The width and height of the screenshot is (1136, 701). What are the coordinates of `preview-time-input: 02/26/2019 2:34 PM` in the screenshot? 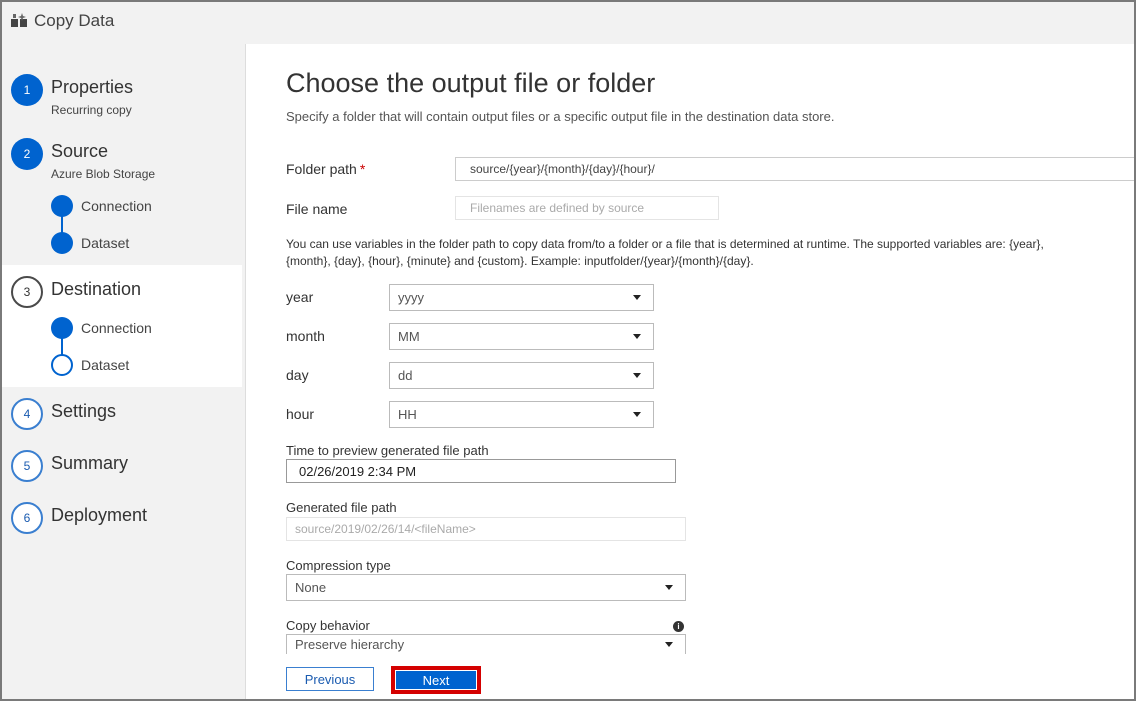 It's located at (481, 471).